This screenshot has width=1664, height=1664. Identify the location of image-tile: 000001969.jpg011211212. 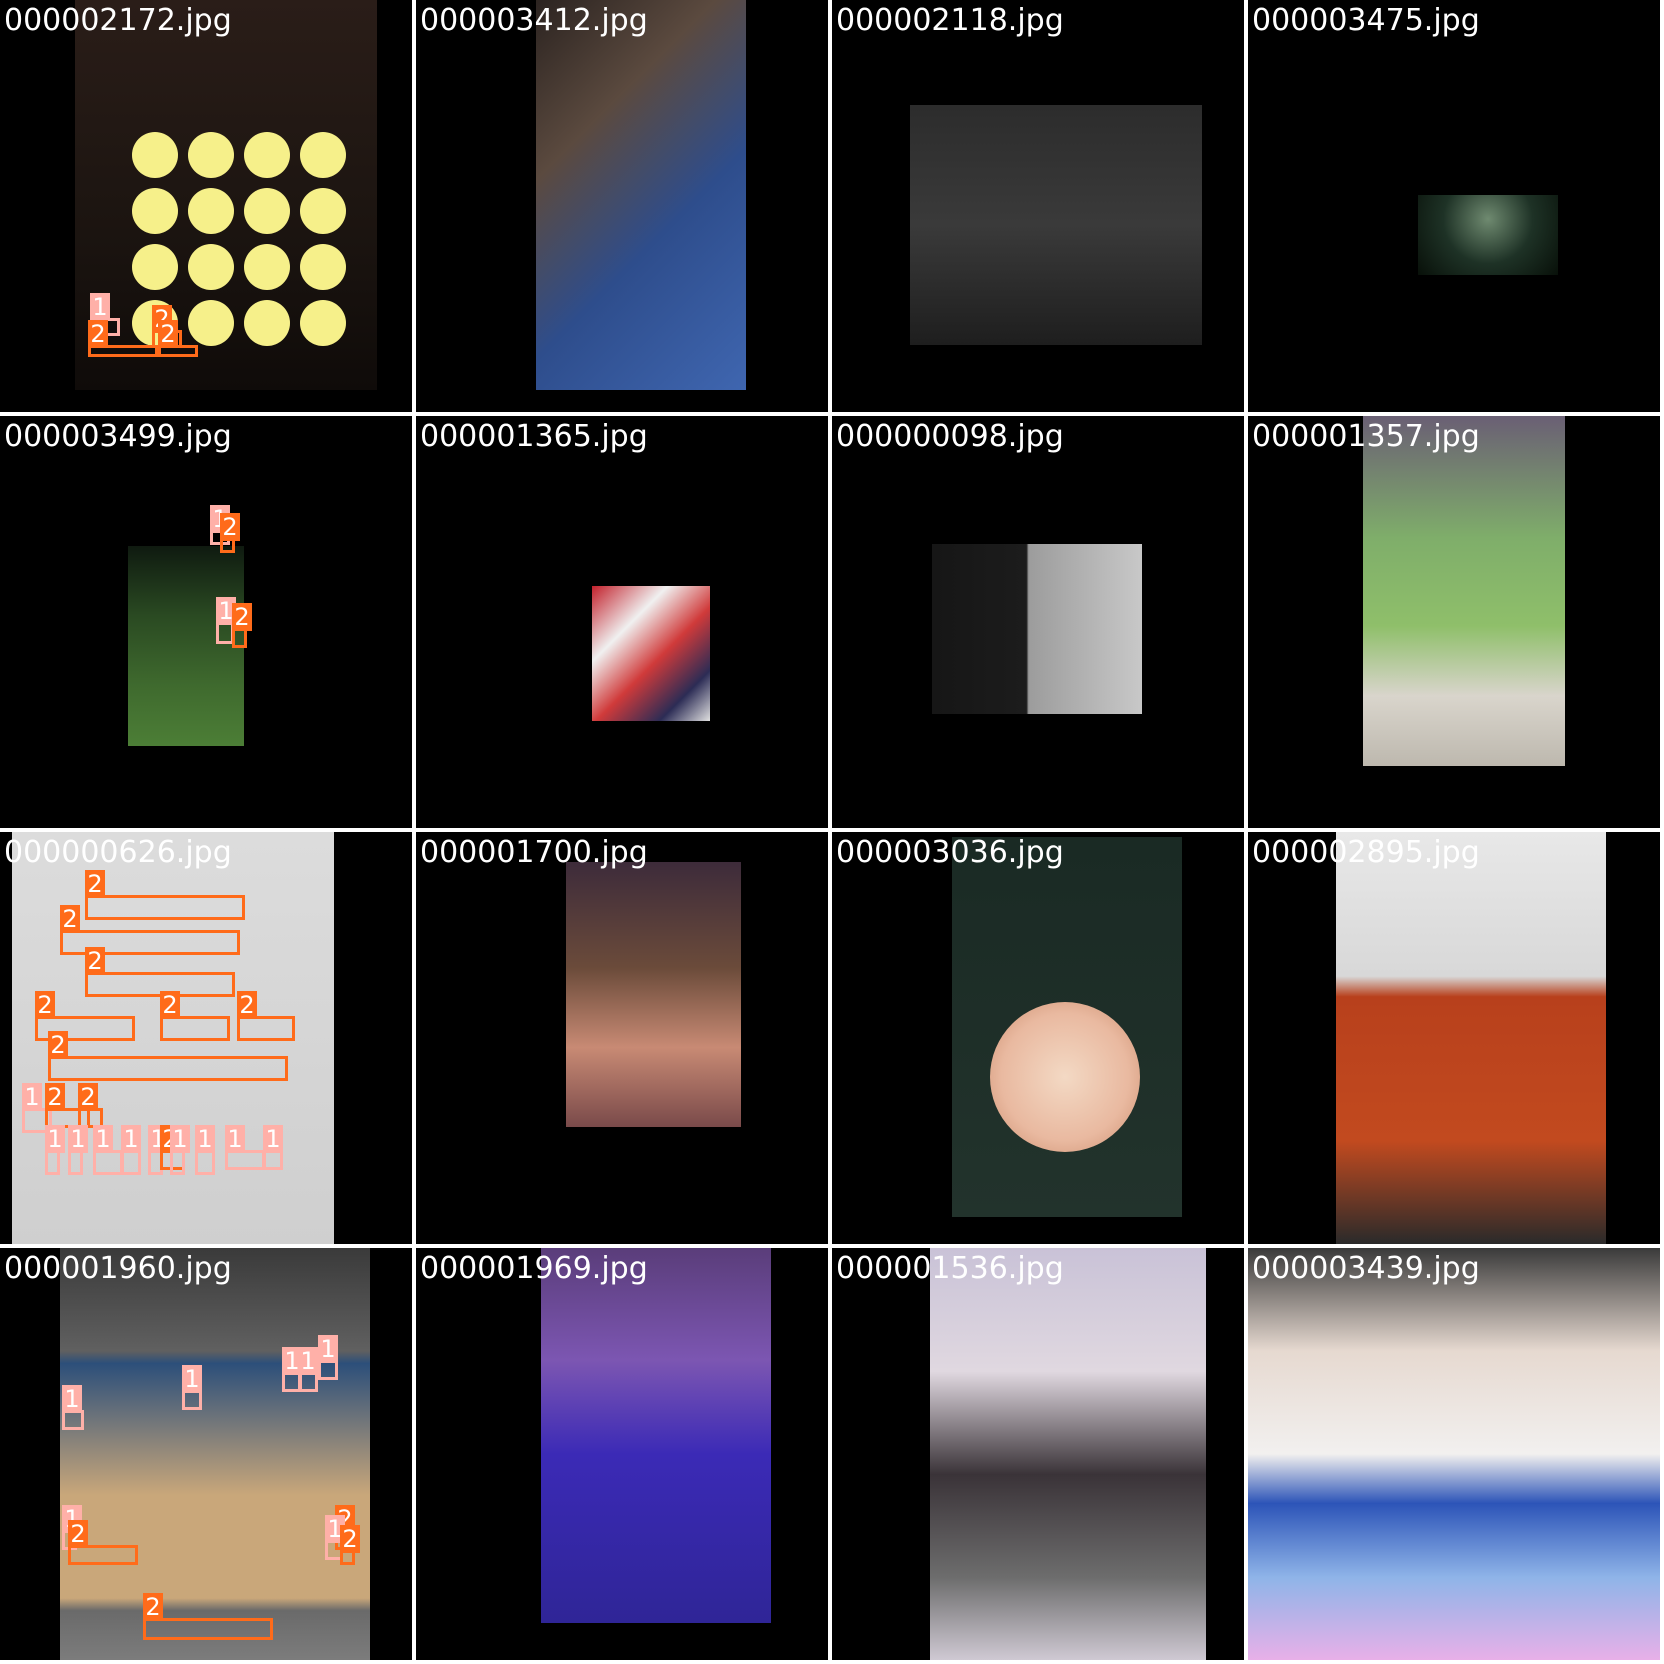
(622, 1454).